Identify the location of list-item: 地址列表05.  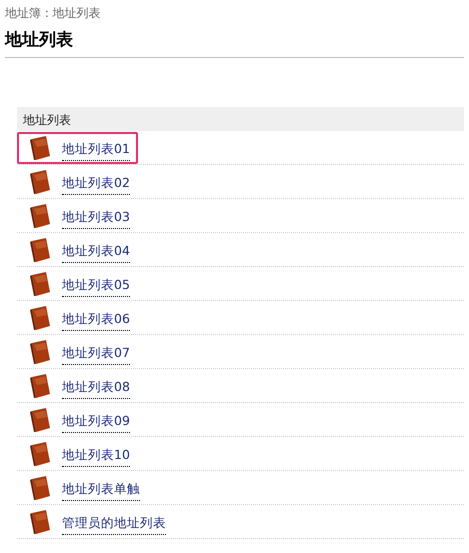
(77, 284).